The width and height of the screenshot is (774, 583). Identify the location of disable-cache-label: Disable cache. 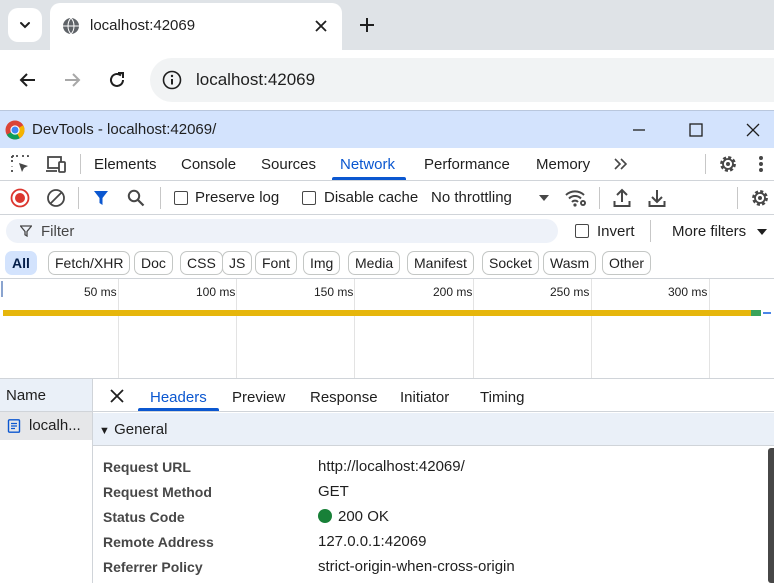
(371, 197).